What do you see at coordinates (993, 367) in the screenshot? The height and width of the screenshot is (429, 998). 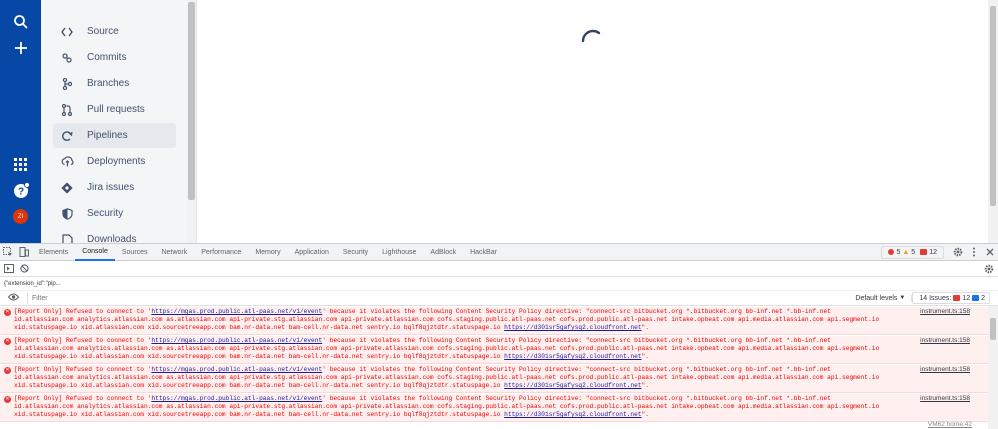 I see `console-scrollbar` at bounding box center [993, 367].